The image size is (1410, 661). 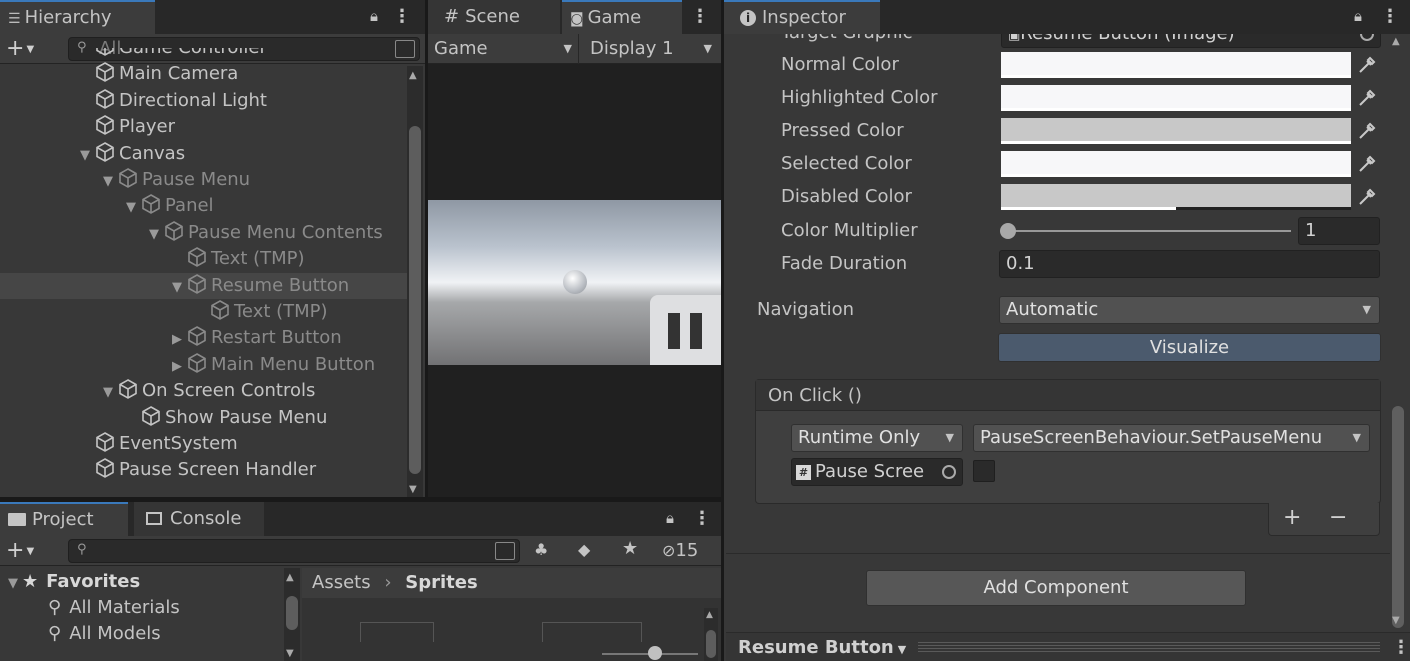 I want to click on scroll-up-icon: ▲, so click(x=413, y=75).